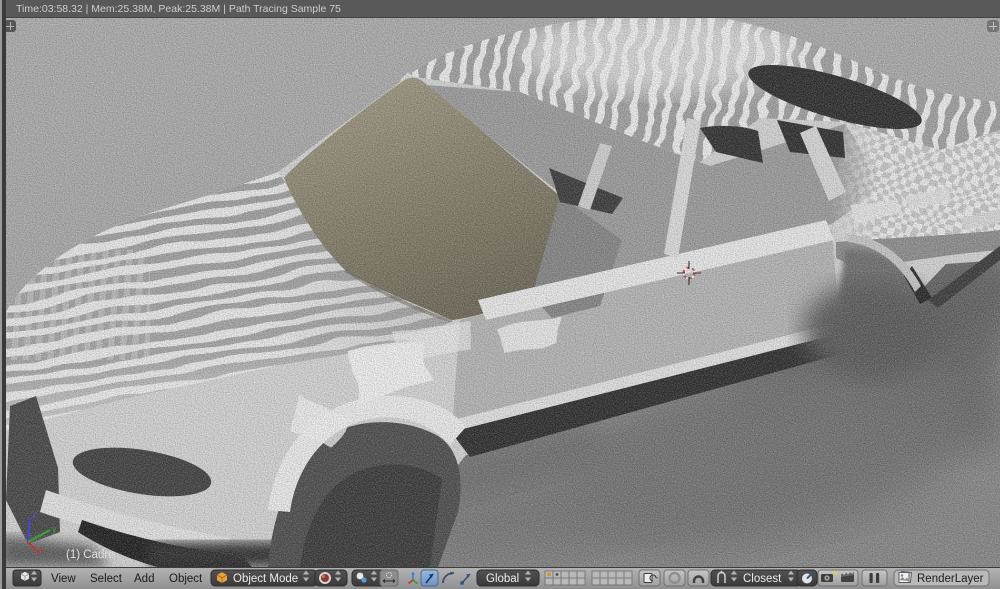 This screenshot has width=1000, height=589. What do you see at coordinates (106, 579) in the screenshot?
I see `svg-text: Select` at bounding box center [106, 579].